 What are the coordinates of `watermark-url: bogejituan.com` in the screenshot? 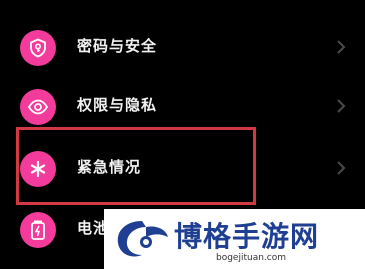 It's located at (251, 258).